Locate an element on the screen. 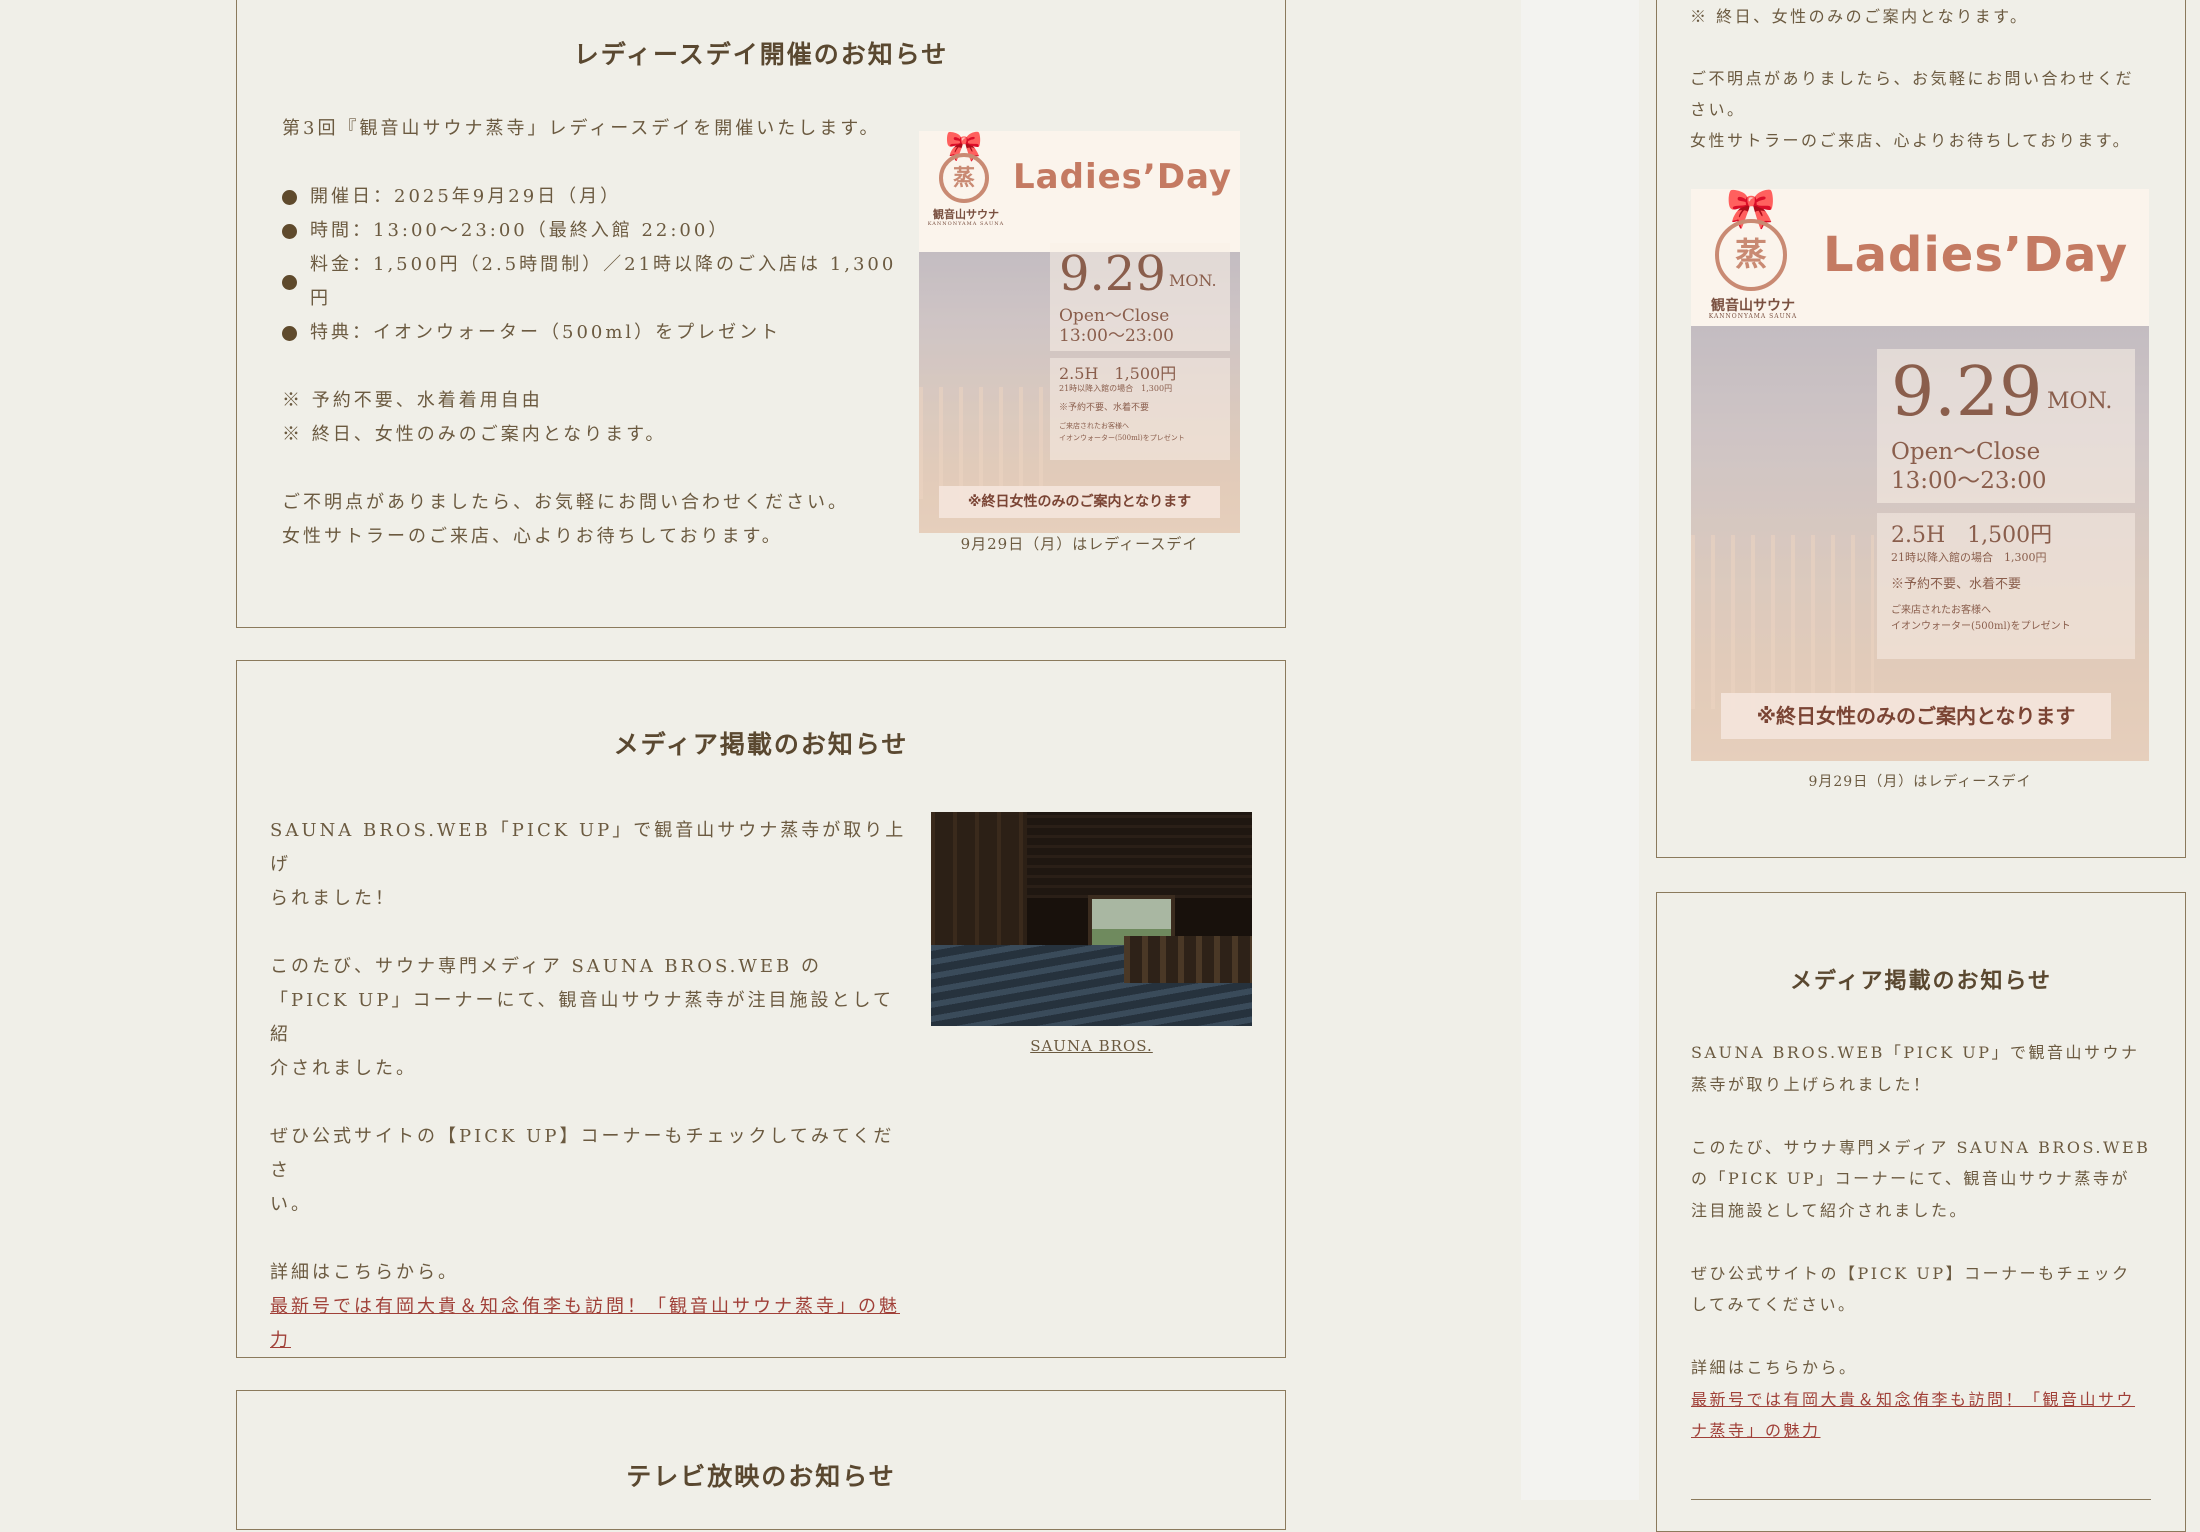 This screenshot has height=1532, width=2200. right-media-article-link: 最新号では有岡大貴＆知念侑李も訪問！「観音山サウ ナ蒸寺」の魅力 is located at coordinates (1926, 1415).